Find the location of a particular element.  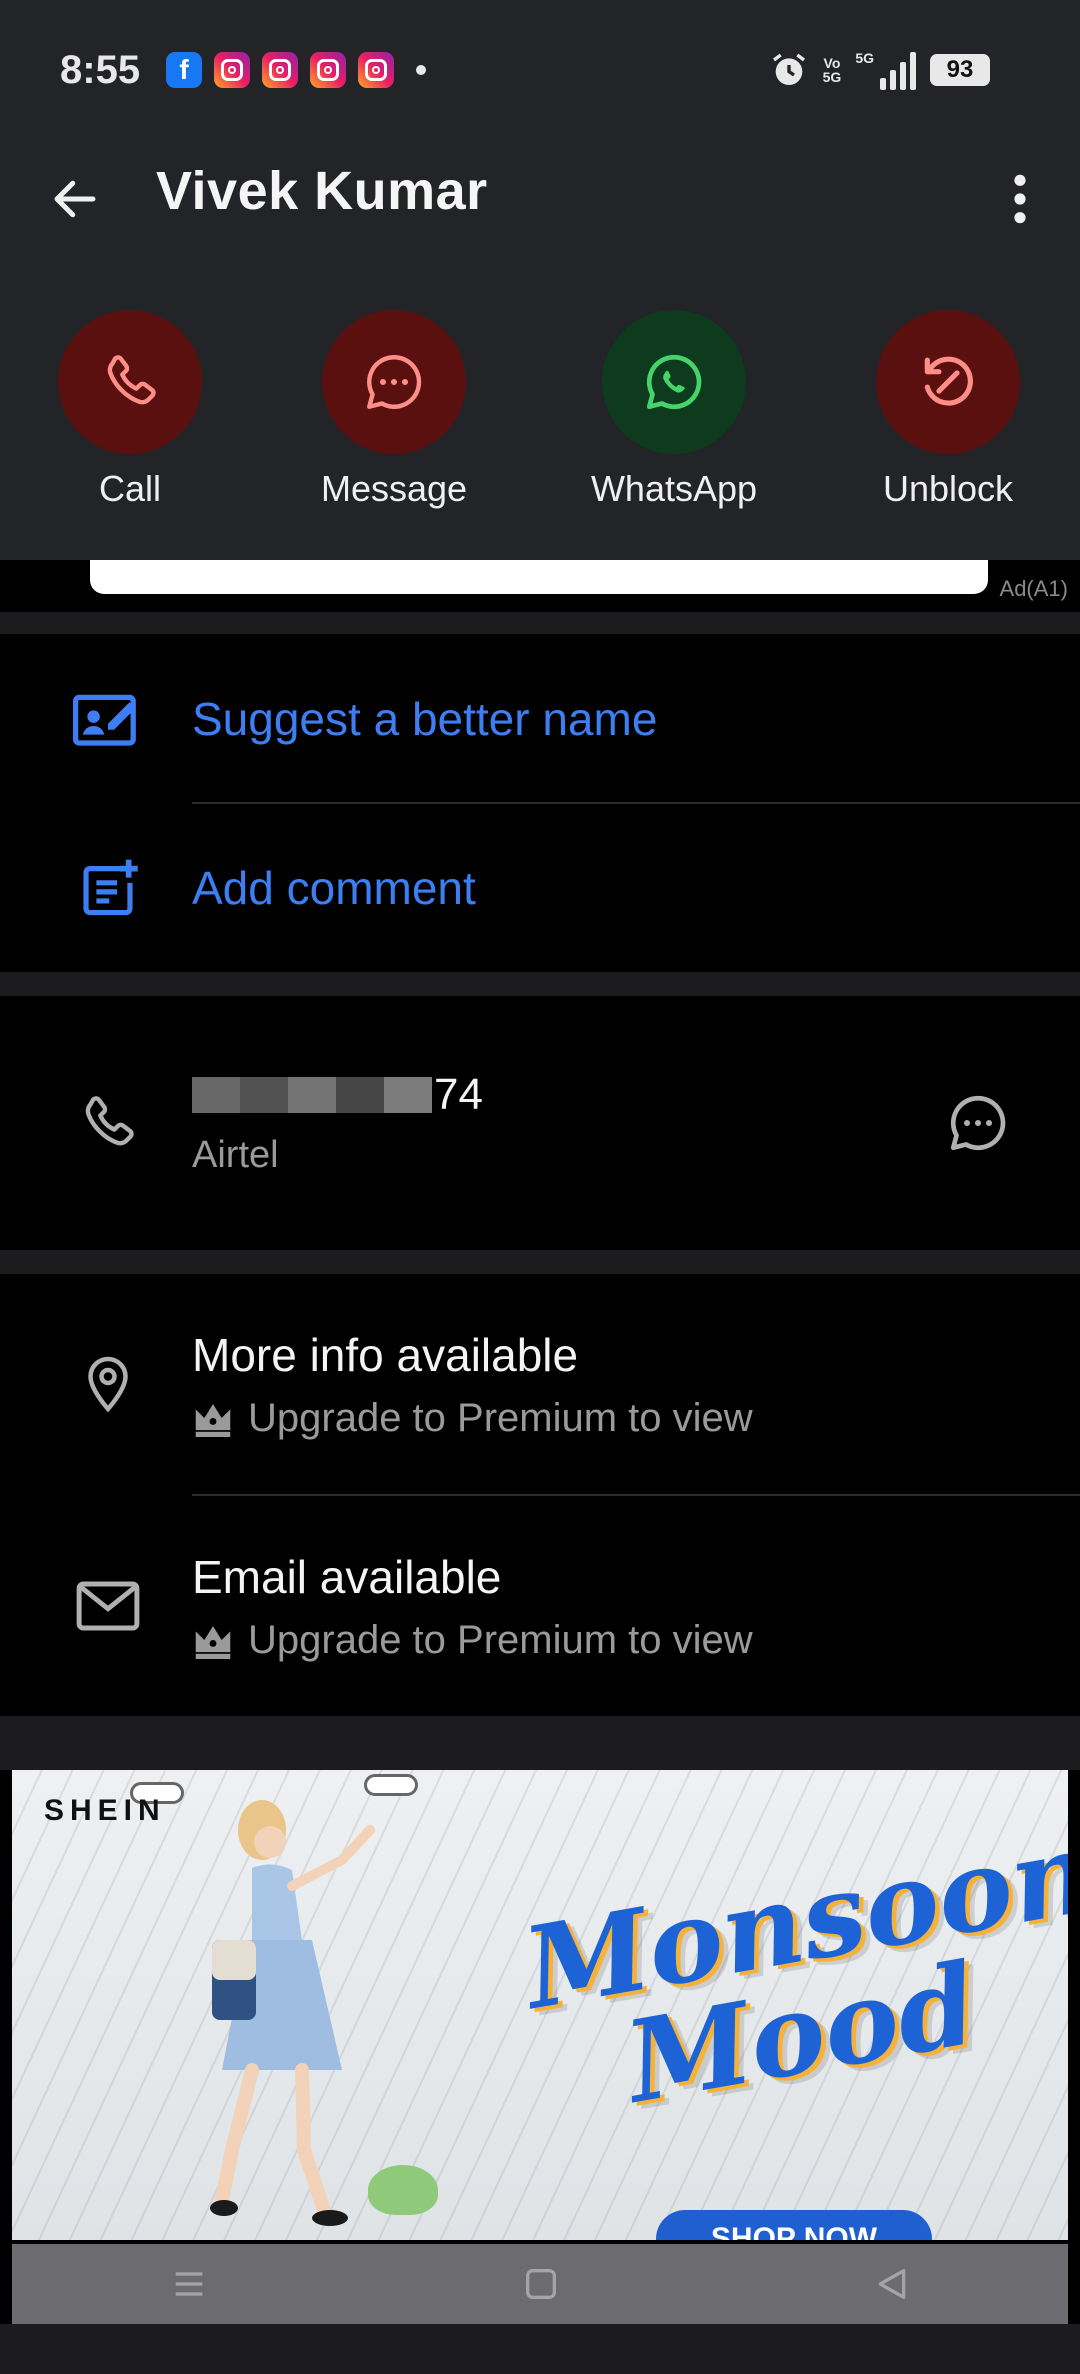

unblock-icon is located at coordinates (948, 381).